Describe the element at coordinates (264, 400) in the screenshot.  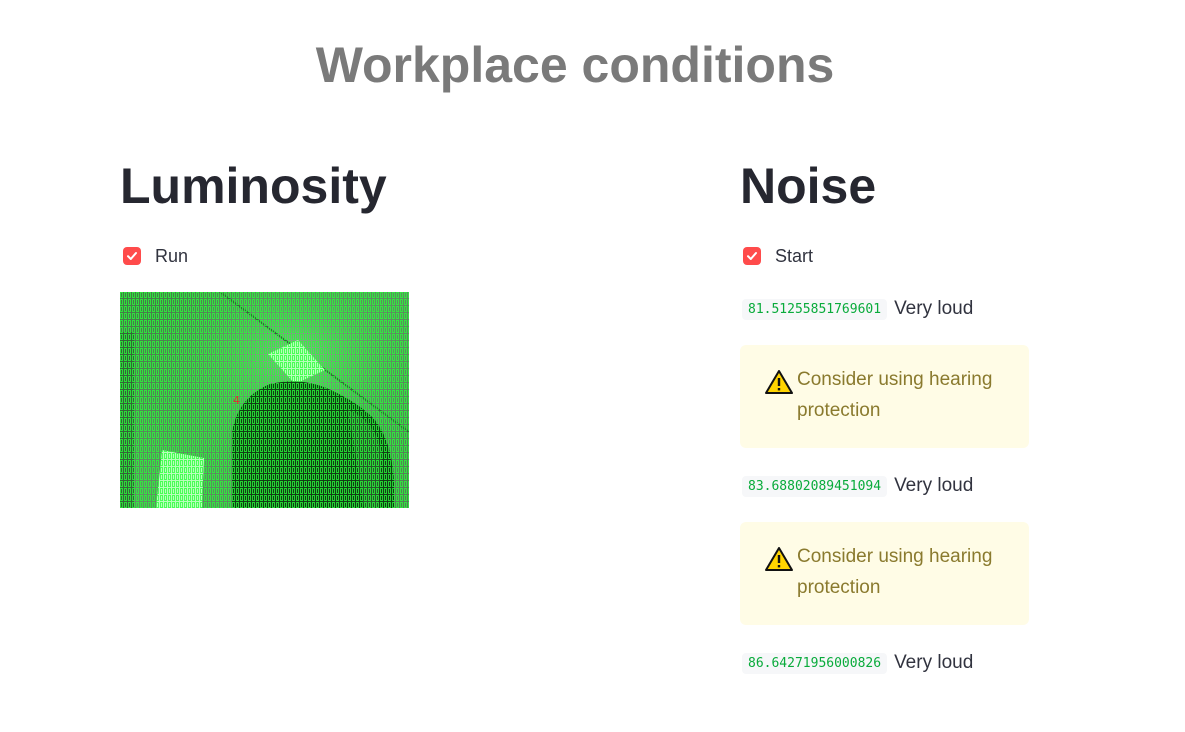
I see `camera-feed-image: 4` at that location.